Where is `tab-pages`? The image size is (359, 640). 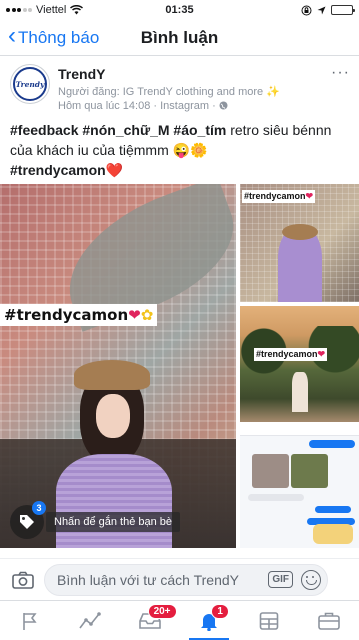 tab-pages is located at coordinates (30, 620).